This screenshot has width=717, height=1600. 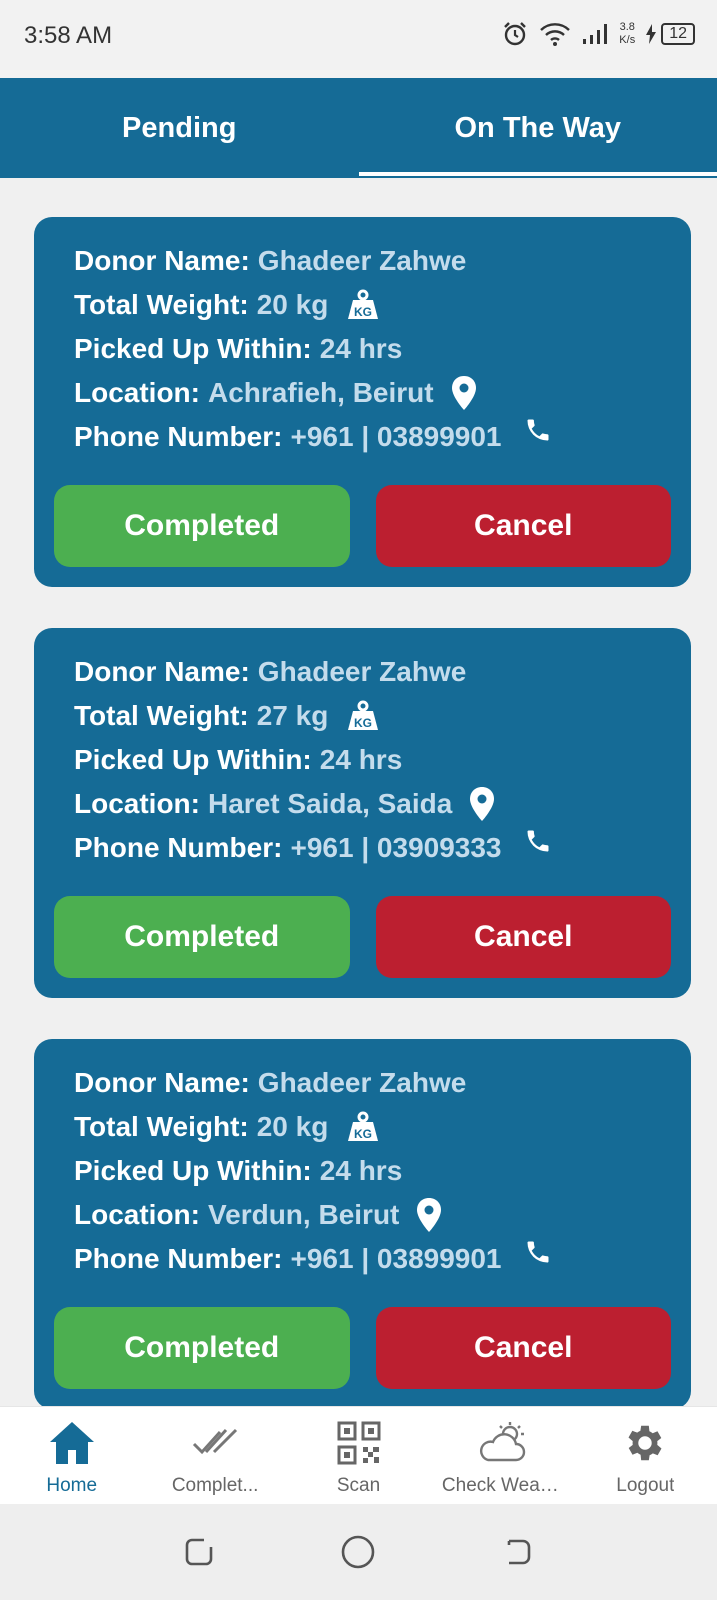 What do you see at coordinates (72, 1443) in the screenshot?
I see `home-icon` at bounding box center [72, 1443].